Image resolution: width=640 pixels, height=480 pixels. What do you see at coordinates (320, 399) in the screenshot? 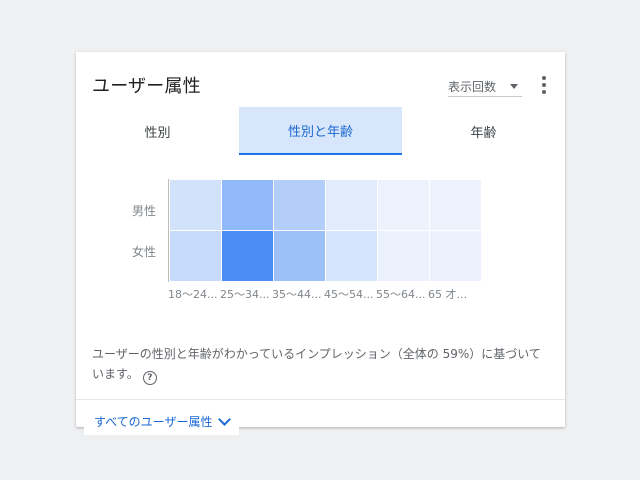
I see `footer-divider` at bounding box center [320, 399].